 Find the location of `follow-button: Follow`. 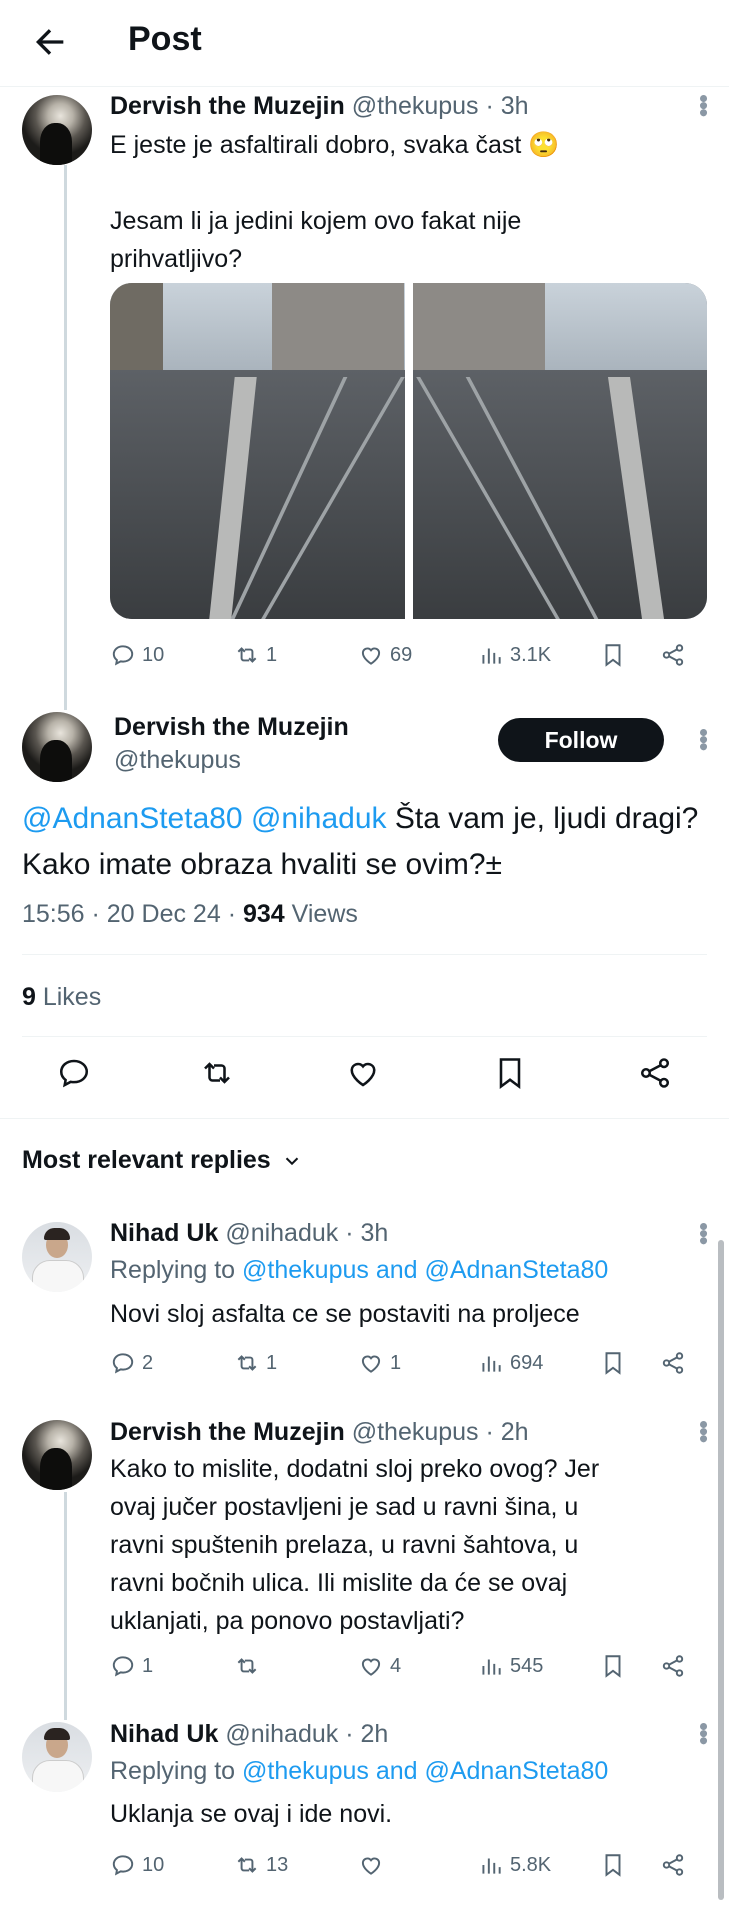

follow-button: Follow is located at coordinates (581, 740).